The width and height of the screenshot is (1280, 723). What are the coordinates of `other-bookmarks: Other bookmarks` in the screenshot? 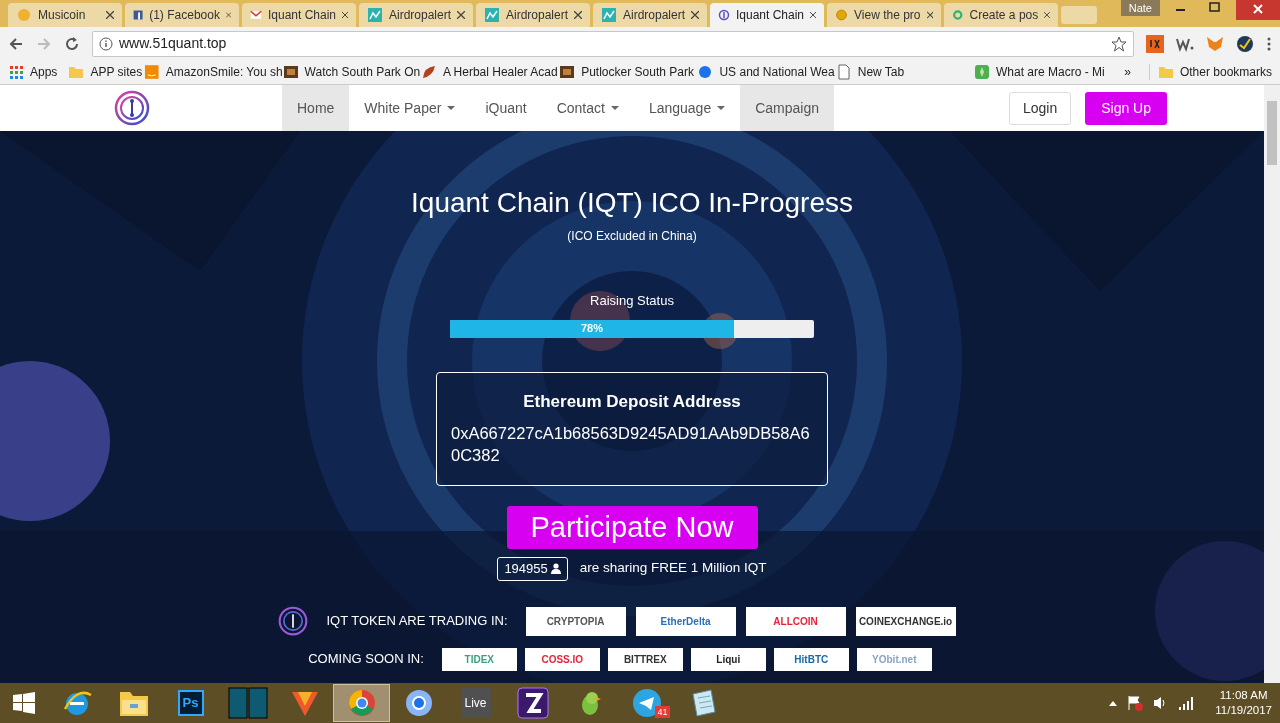 It's located at (1214, 72).